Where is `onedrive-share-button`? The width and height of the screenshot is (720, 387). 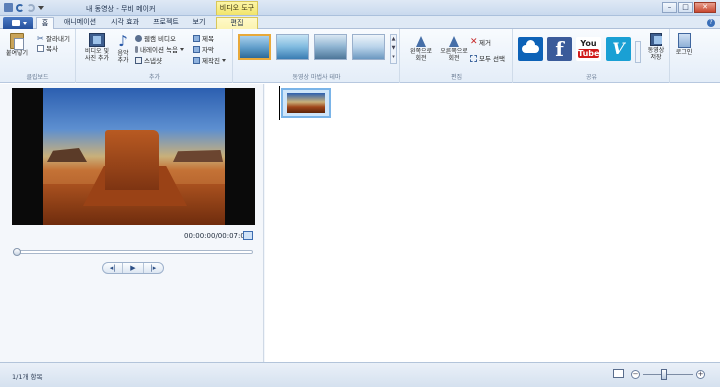
onedrive-share-button is located at coordinates (530, 49).